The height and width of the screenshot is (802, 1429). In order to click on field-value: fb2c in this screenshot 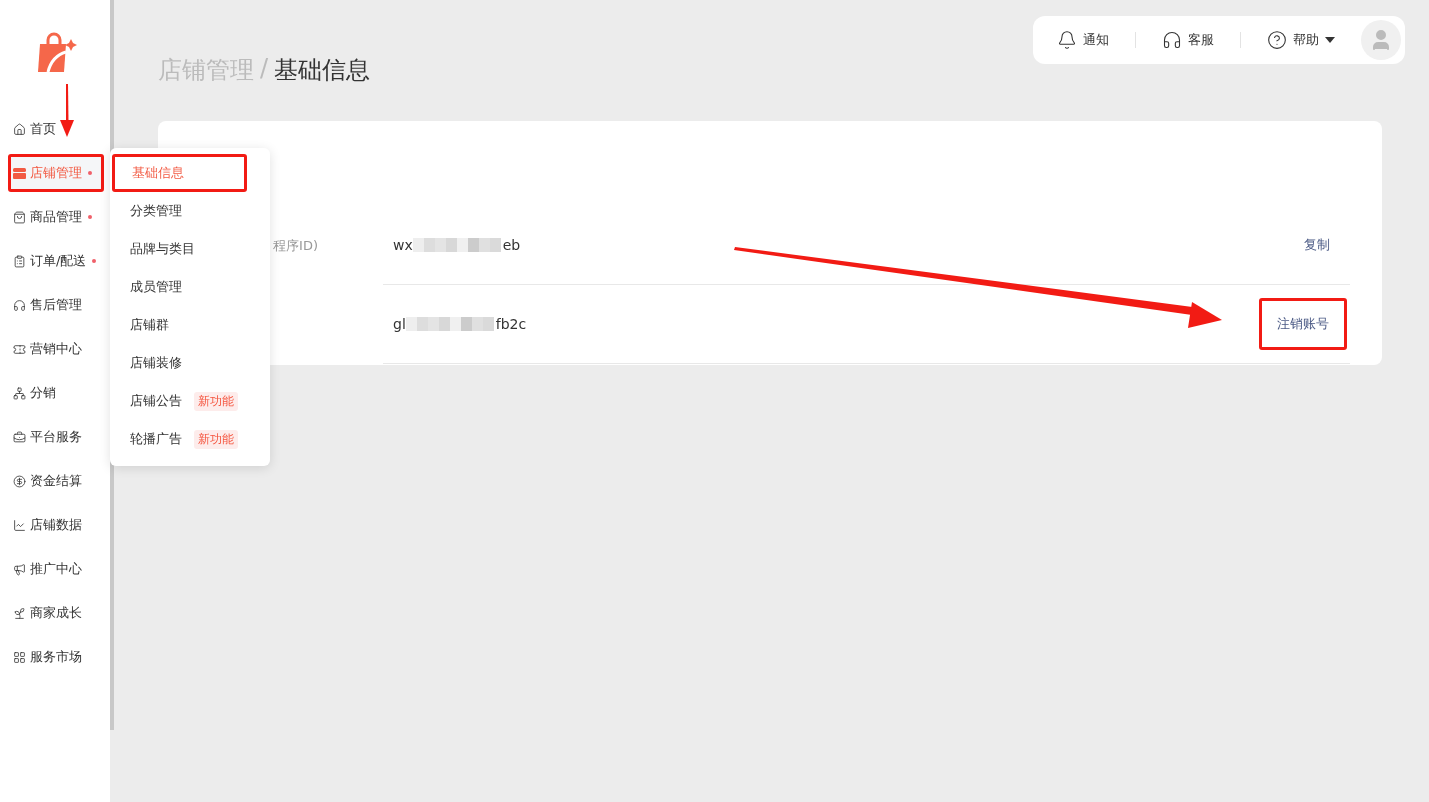, I will do `click(511, 324)`.